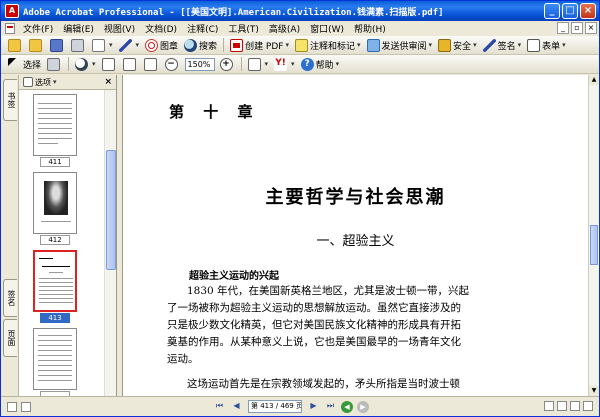 The width and height of the screenshot is (600, 417). What do you see at coordinates (161, 45) in the screenshot?
I see `stamp-button: 图章` at bounding box center [161, 45].